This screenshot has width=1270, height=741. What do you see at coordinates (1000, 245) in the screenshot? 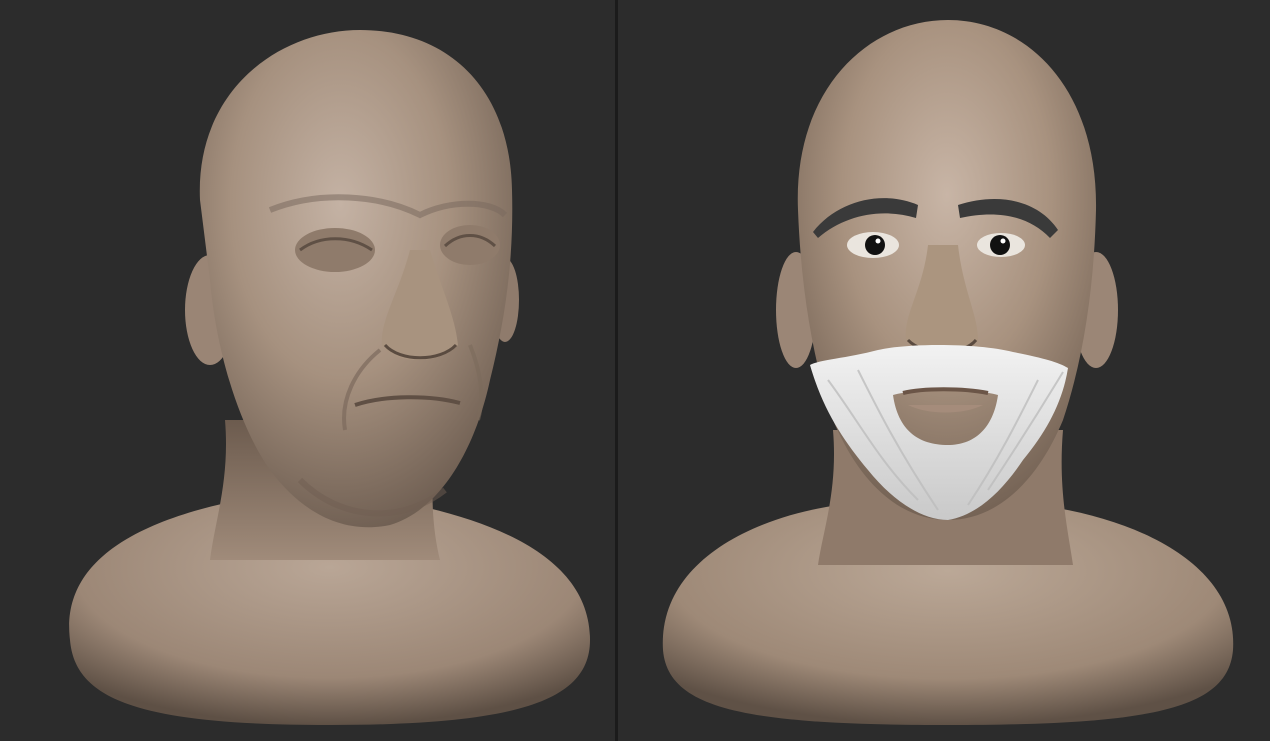
I see `right-pupil` at bounding box center [1000, 245].